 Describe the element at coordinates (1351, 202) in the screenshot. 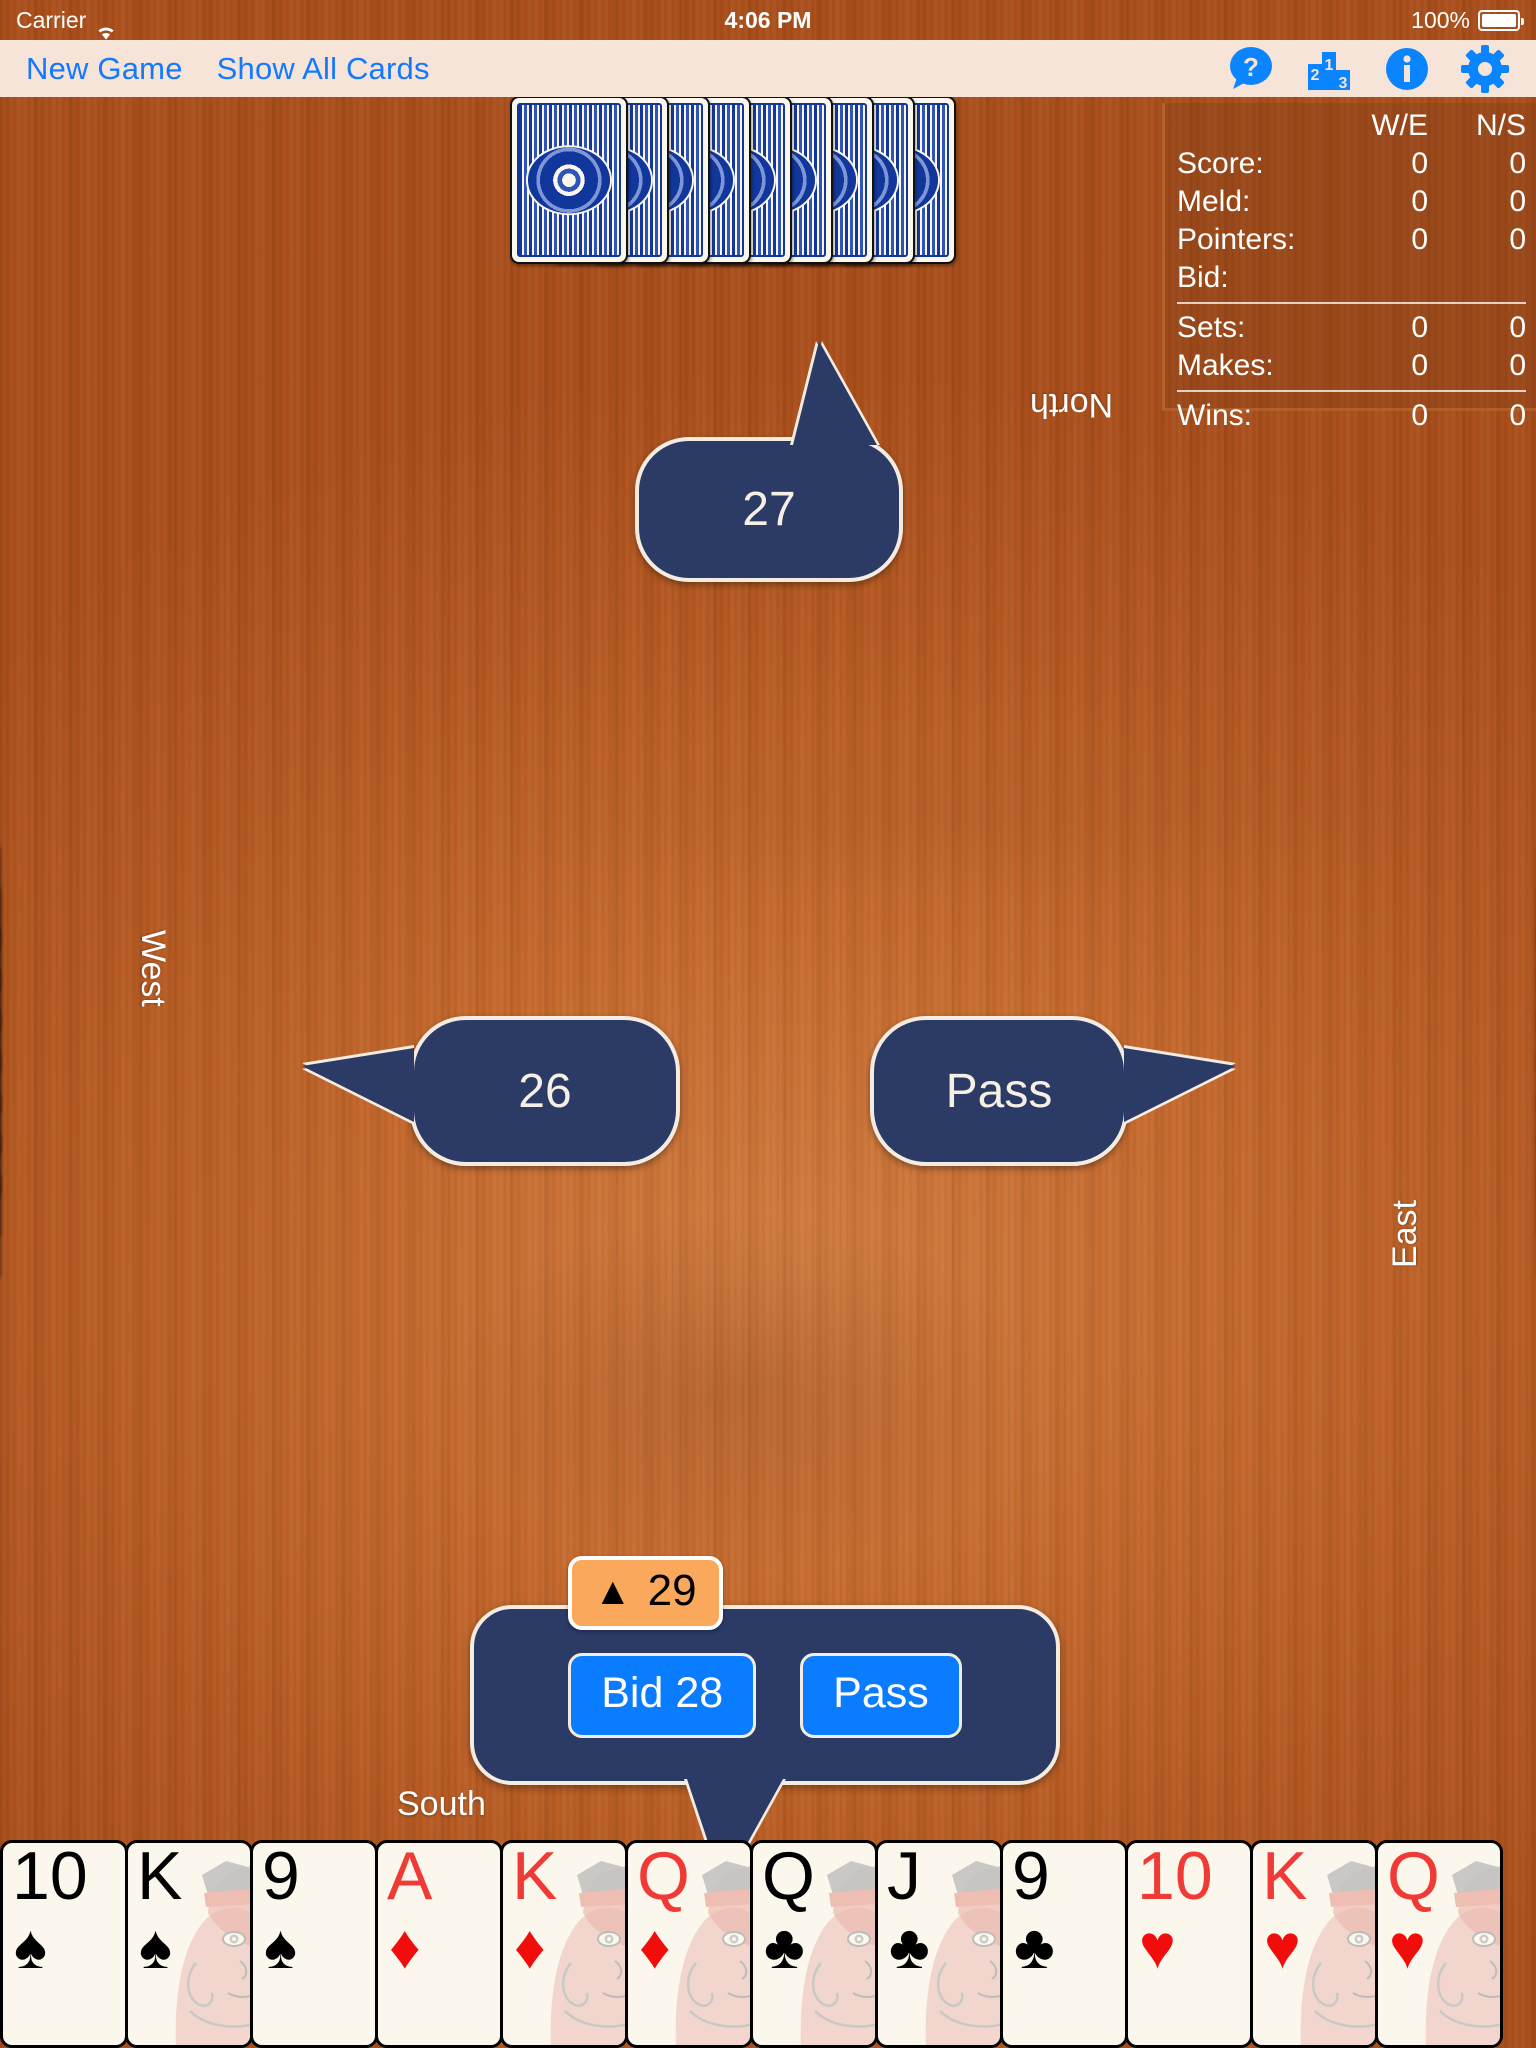

I see `table-row: Meld: 0 0` at that location.